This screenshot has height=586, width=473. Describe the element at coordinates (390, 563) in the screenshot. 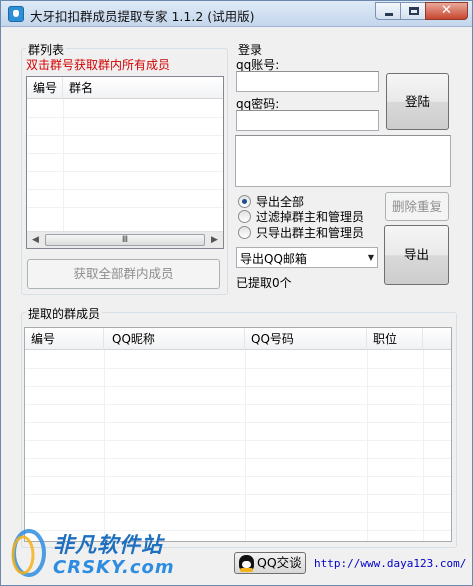

I see `website-link: http://www.daya123.com/` at that location.